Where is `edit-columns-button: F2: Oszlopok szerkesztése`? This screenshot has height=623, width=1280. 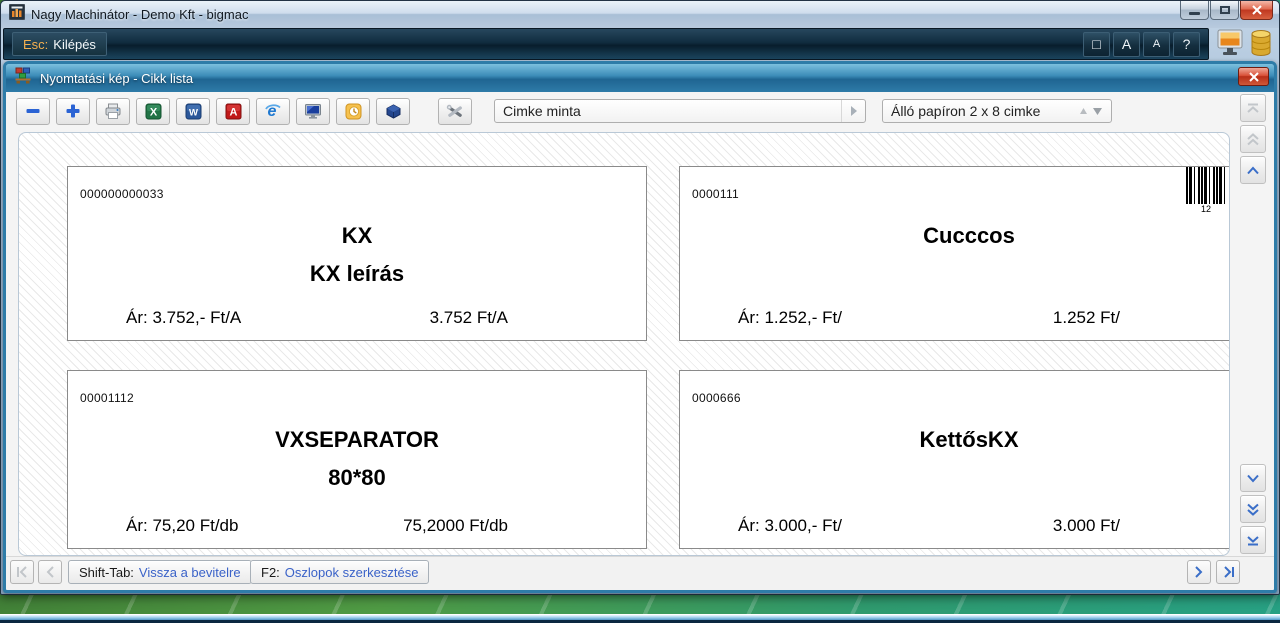
edit-columns-button: F2: Oszlopok szerkesztése is located at coordinates (340, 572).